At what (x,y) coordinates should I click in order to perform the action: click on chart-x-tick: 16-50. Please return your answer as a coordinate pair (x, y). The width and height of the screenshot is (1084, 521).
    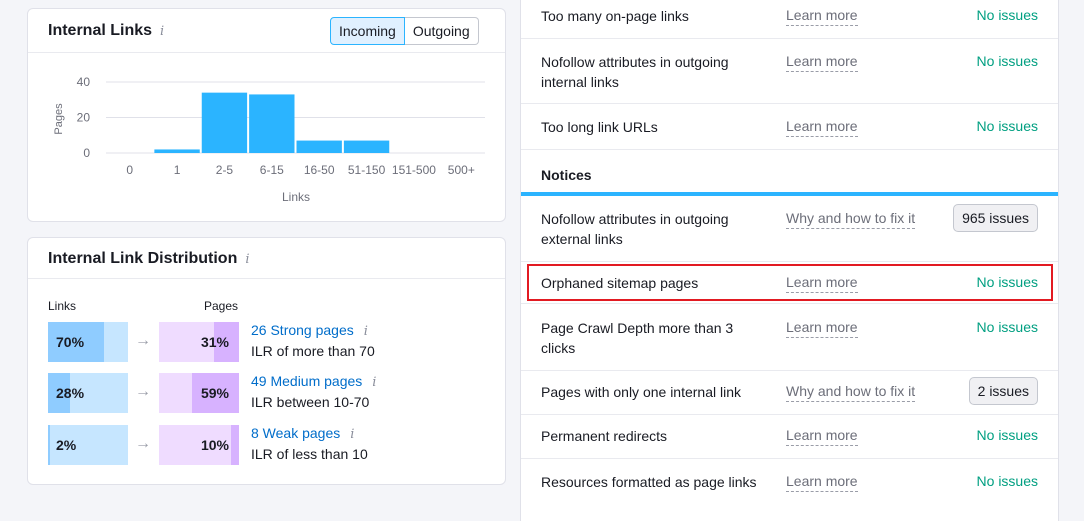
    Looking at the image, I should click on (319, 170).